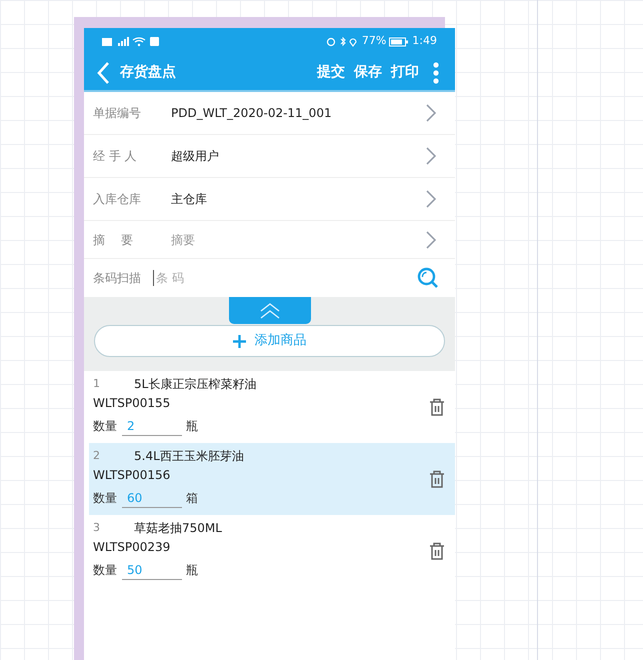 Image resolution: width=643 pixels, height=660 pixels. I want to click on field-value: 超级用户, so click(195, 156).